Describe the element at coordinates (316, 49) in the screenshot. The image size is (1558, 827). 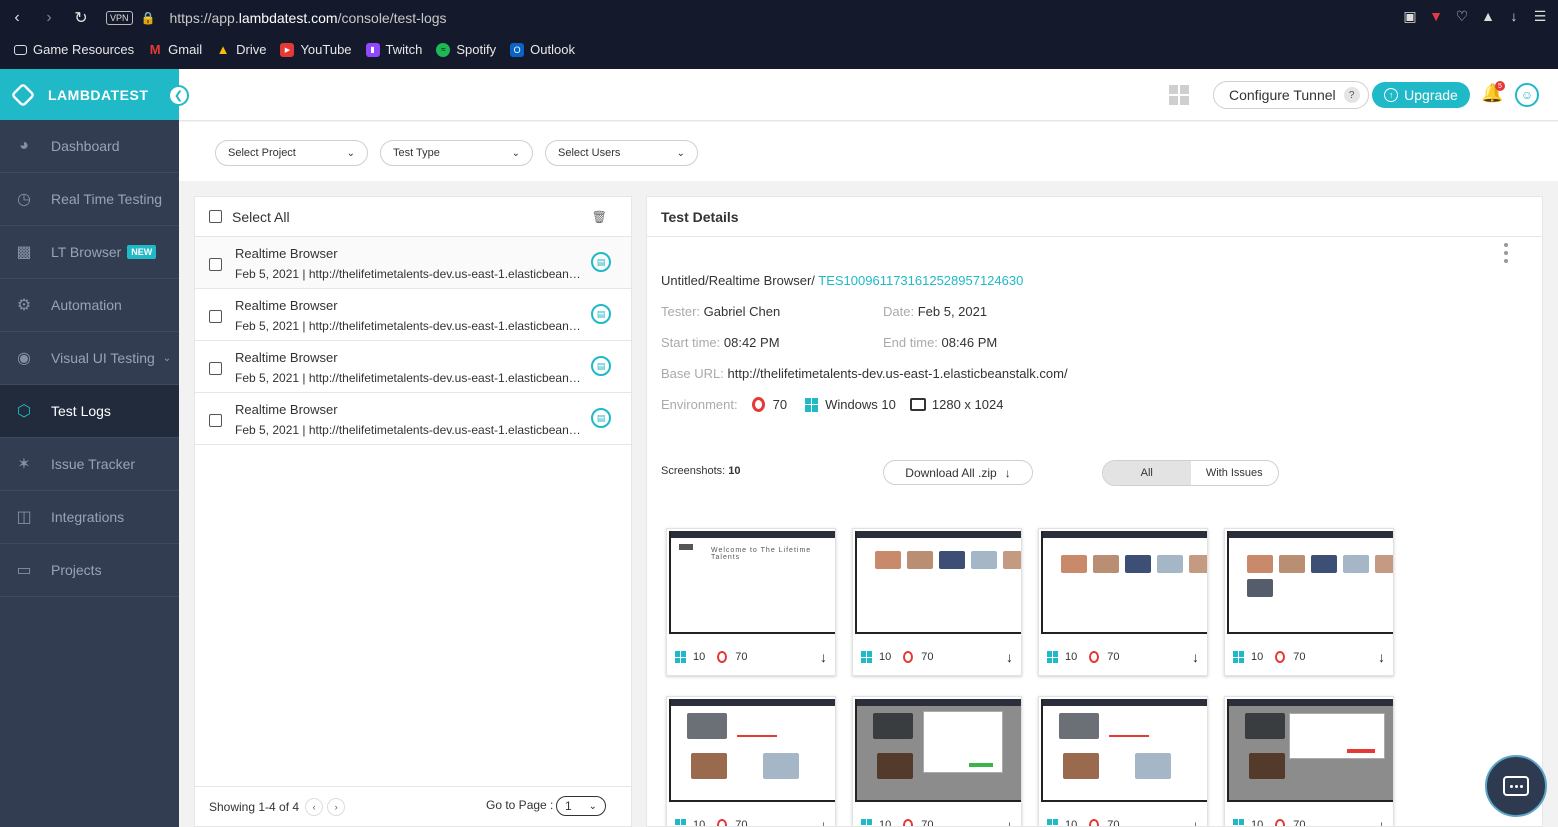
I see `bookmark-youtube: ▶ YouTube` at that location.